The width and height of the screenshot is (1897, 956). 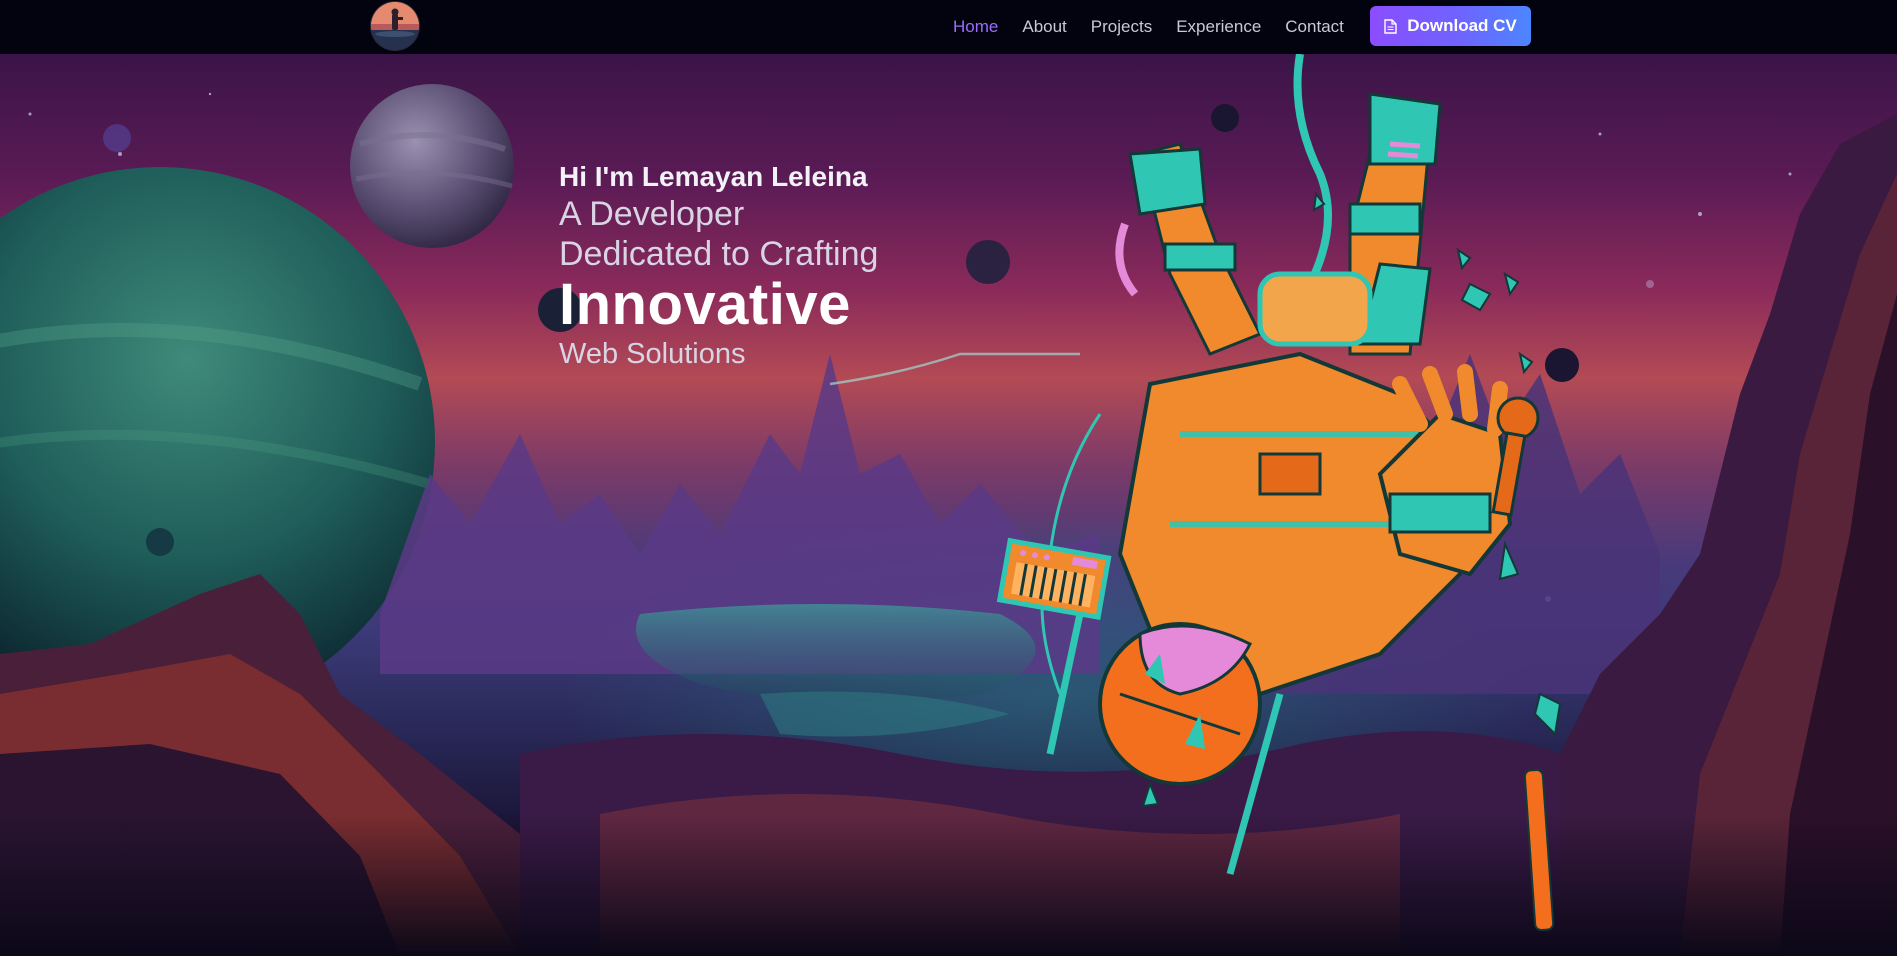 I want to click on avatar-logo, so click(x=395, y=26).